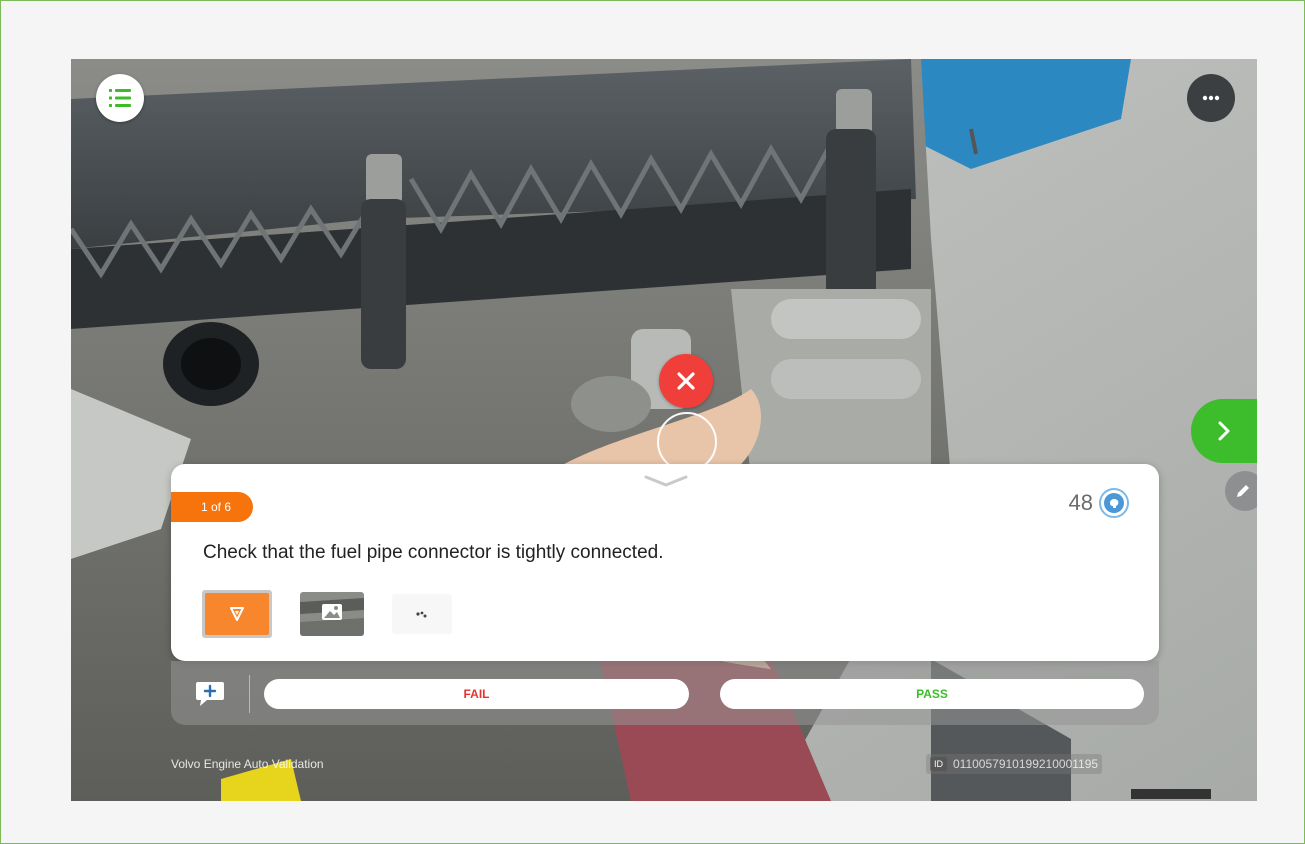 This screenshot has width=1305, height=844. I want to click on more-horizontal-icon, so click(1211, 98).